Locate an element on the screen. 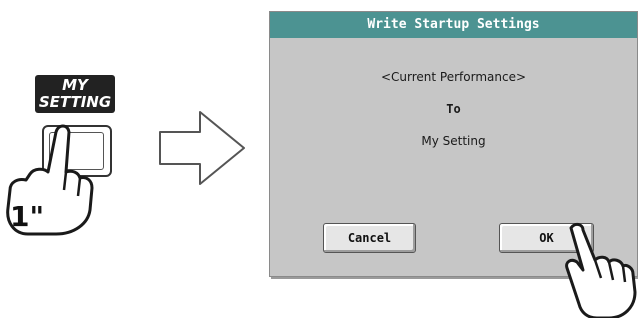 The height and width of the screenshot is (318, 638). my-setting-label: MY SETTING is located at coordinates (75, 94).